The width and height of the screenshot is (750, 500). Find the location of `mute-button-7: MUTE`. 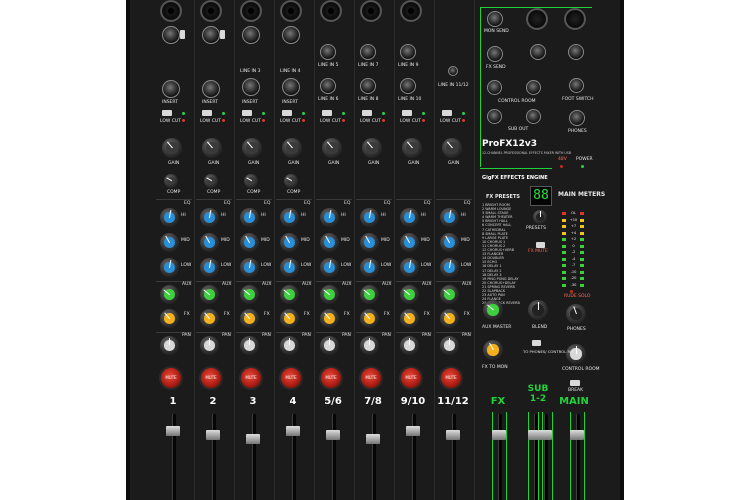

mute-button-7: MUTE is located at coordinates (411, 378).